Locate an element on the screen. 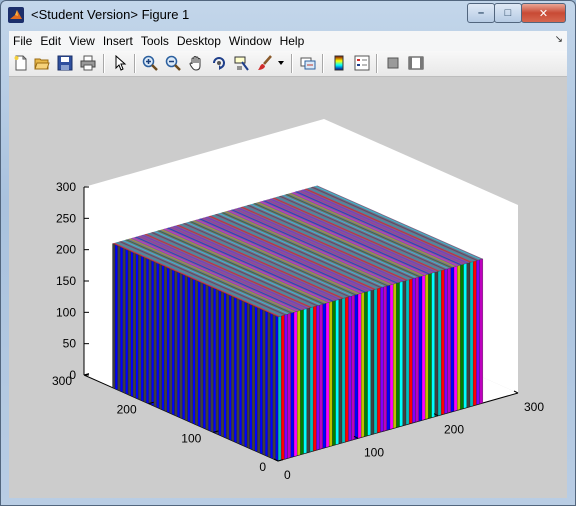  z-tick-label: 100 is located at coordinates (66, 312).